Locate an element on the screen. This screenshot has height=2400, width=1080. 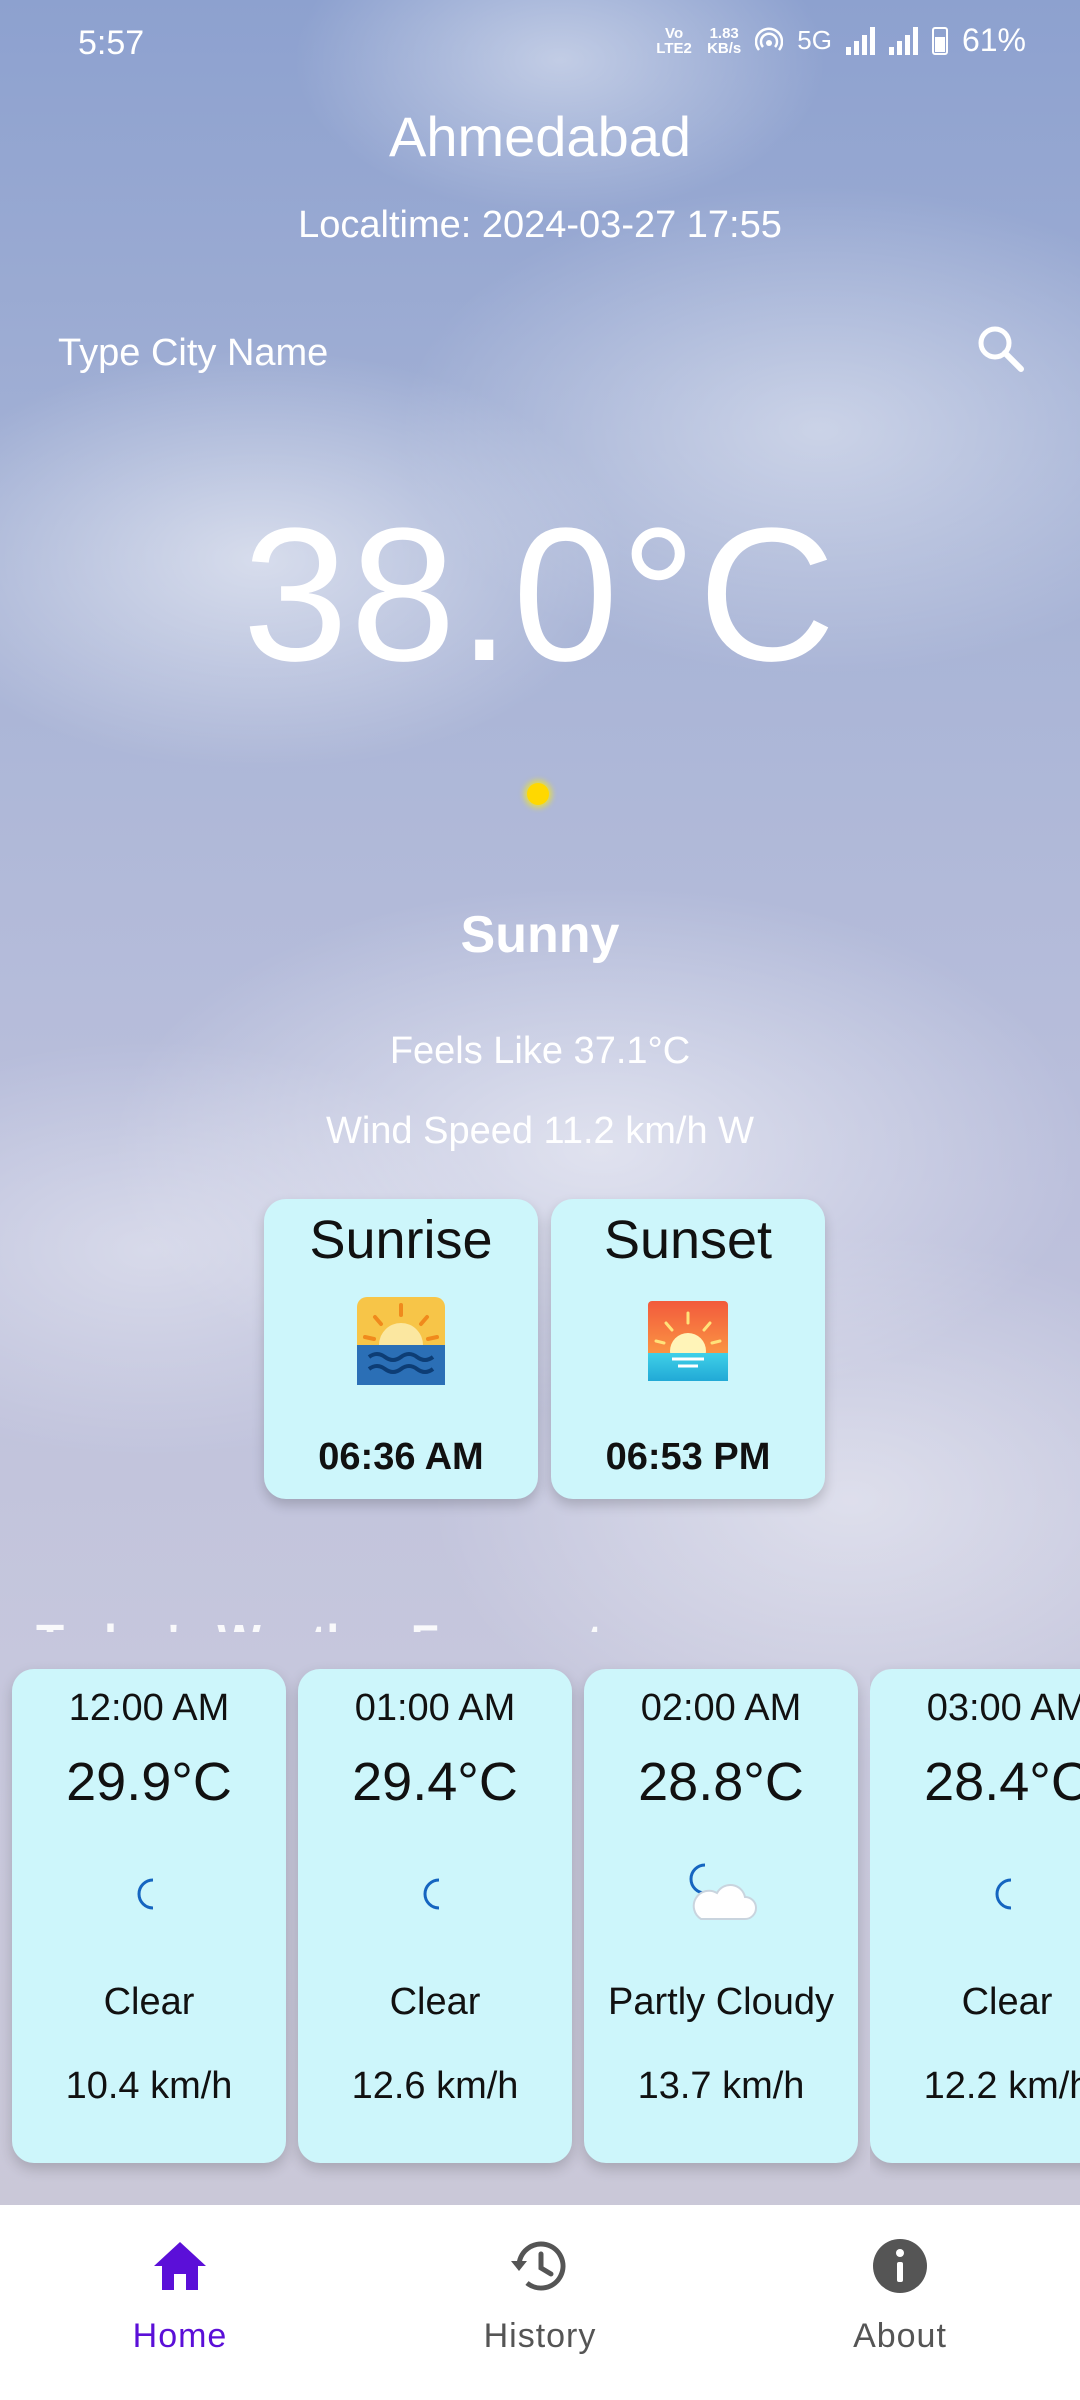
city-name: Ahmedabad is located at coordinates (539, 136).